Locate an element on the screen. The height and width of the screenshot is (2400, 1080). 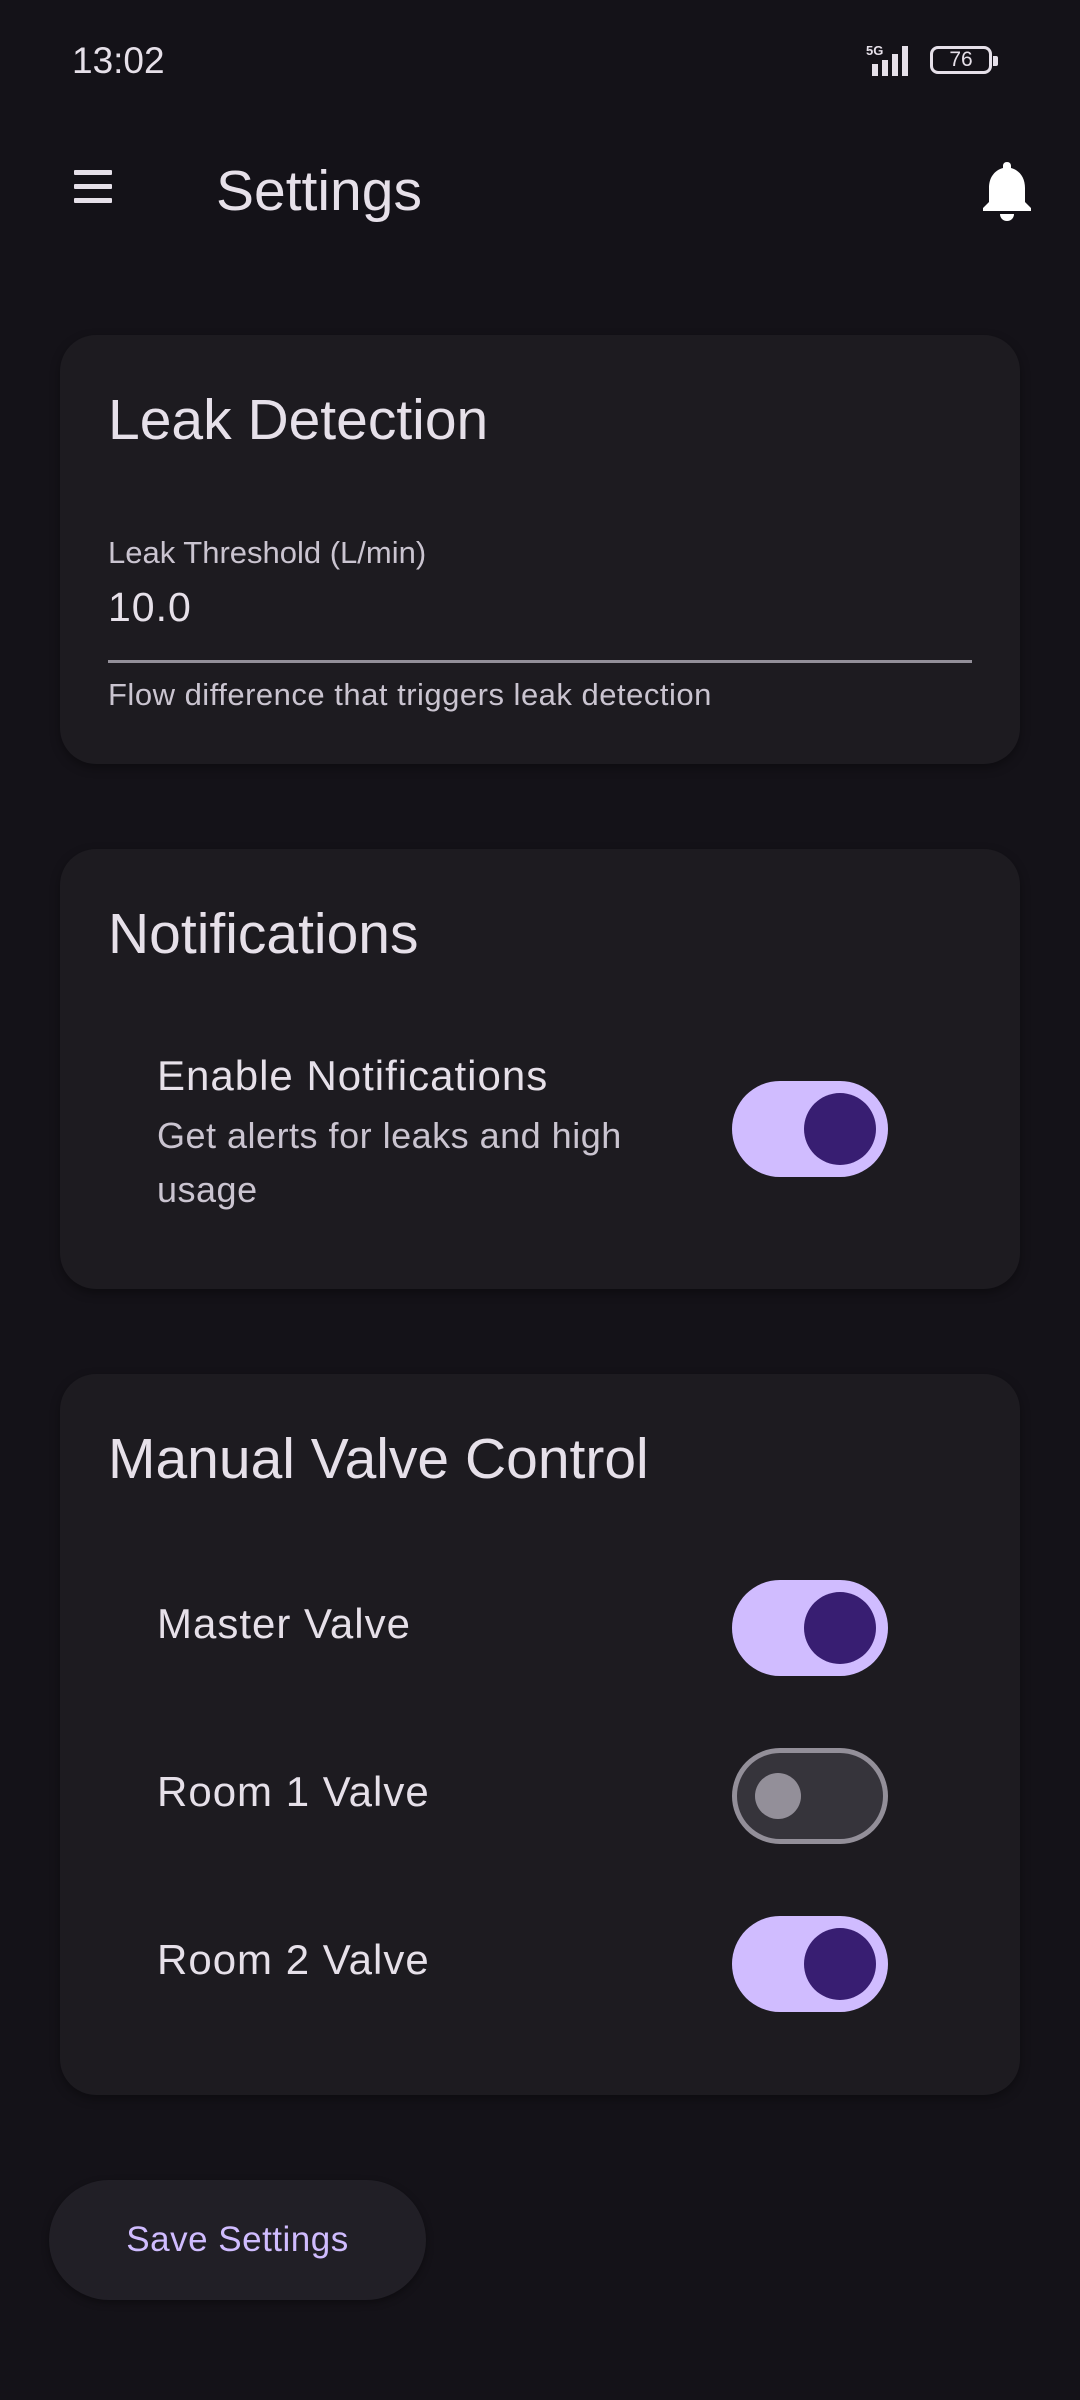
master-valve-label: Master Valve is located at coordinates (284, 1623).